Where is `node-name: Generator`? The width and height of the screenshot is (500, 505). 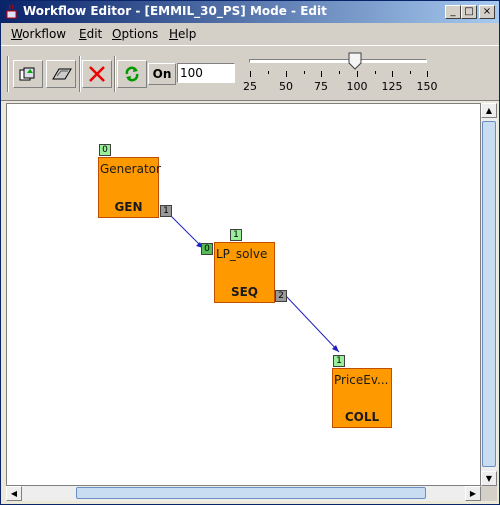 node-name: Generator is located at coordinates (130, 169).